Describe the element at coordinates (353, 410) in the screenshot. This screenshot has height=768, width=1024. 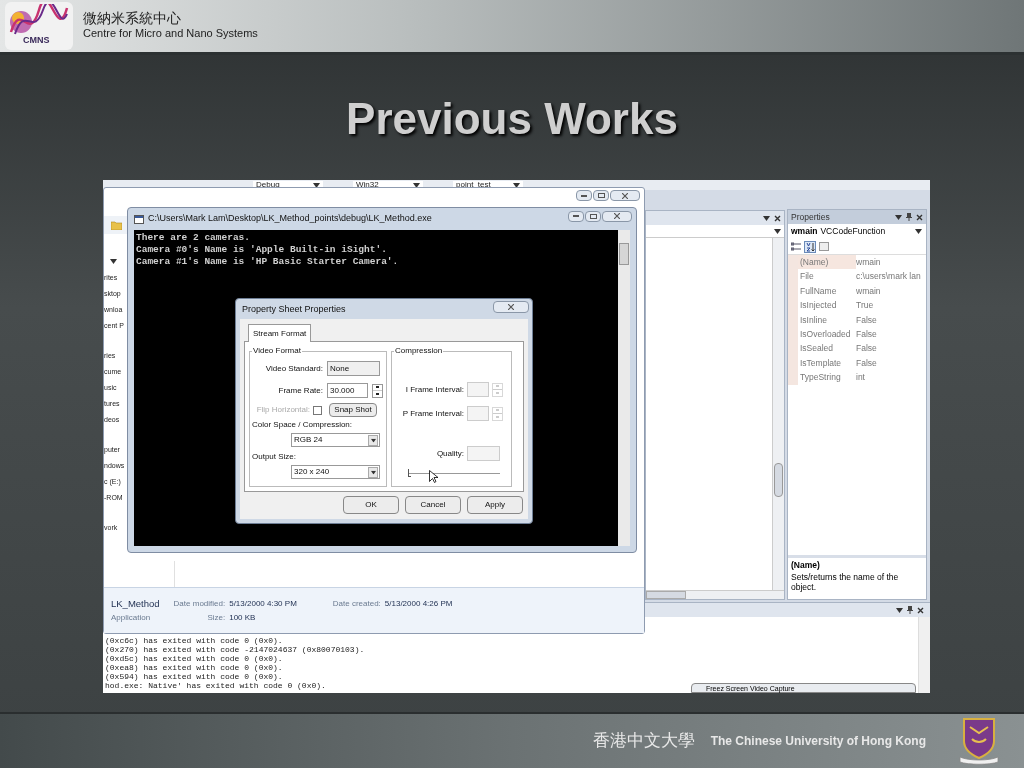
I see `snap-shot-button: Snap Shot` at that location.